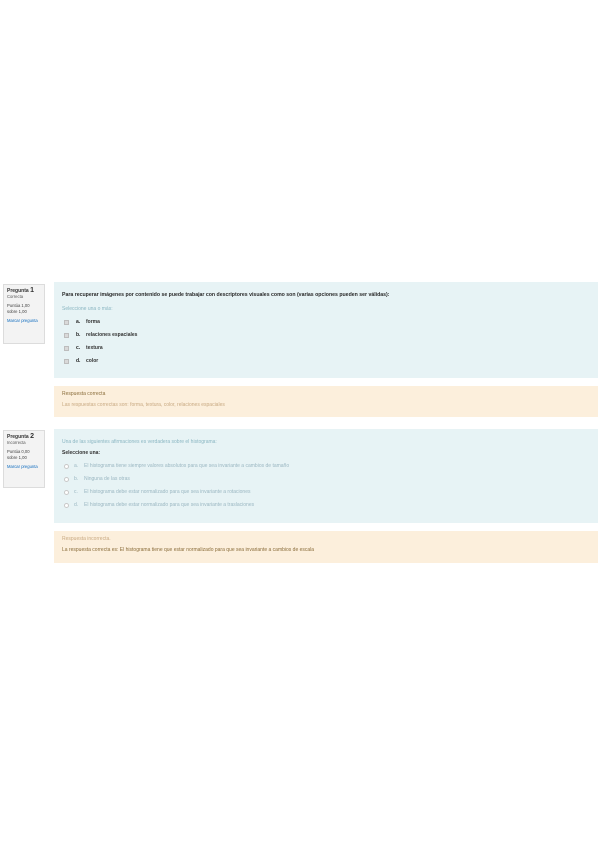 Image resolution: width=599 pixels, height=848 pixels. I want to click on answer-option: c. textura, so click(326, 348).